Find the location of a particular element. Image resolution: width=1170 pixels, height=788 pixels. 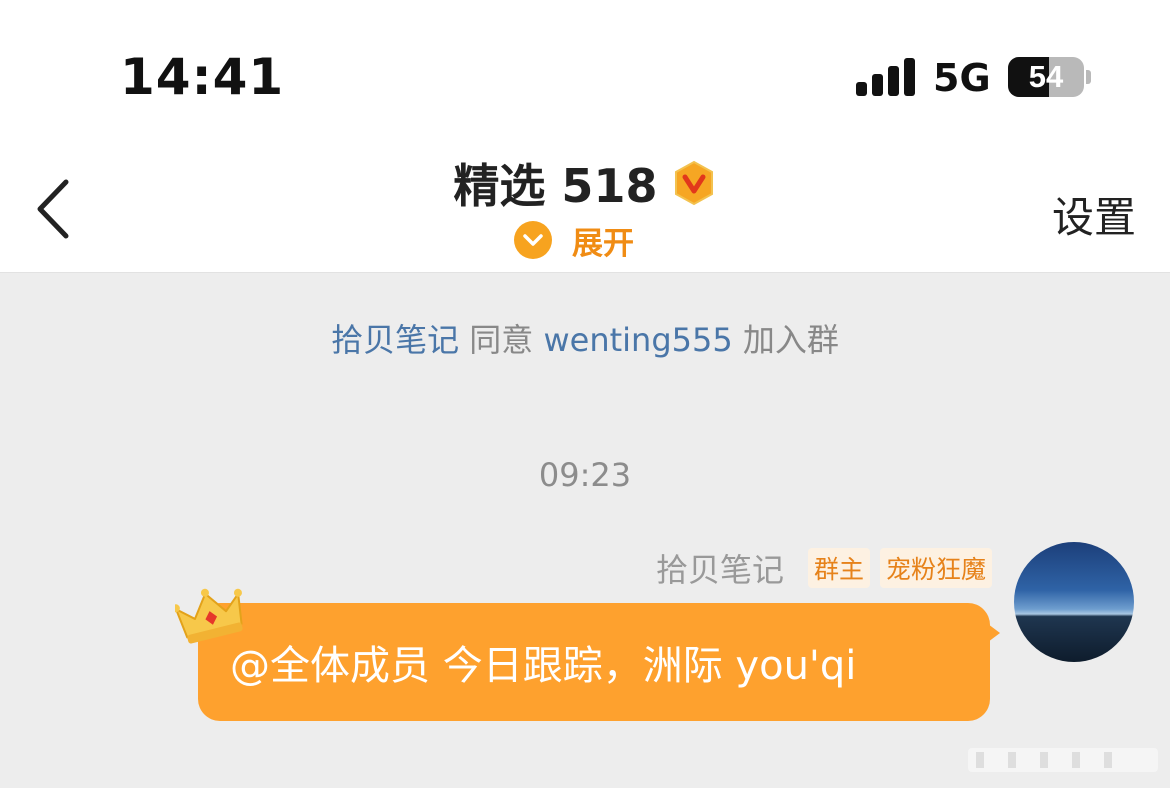

message-bubble-wrapper: @全体成员 今日跟踪，洲际 you'qi is located at coordinates (601, 663).